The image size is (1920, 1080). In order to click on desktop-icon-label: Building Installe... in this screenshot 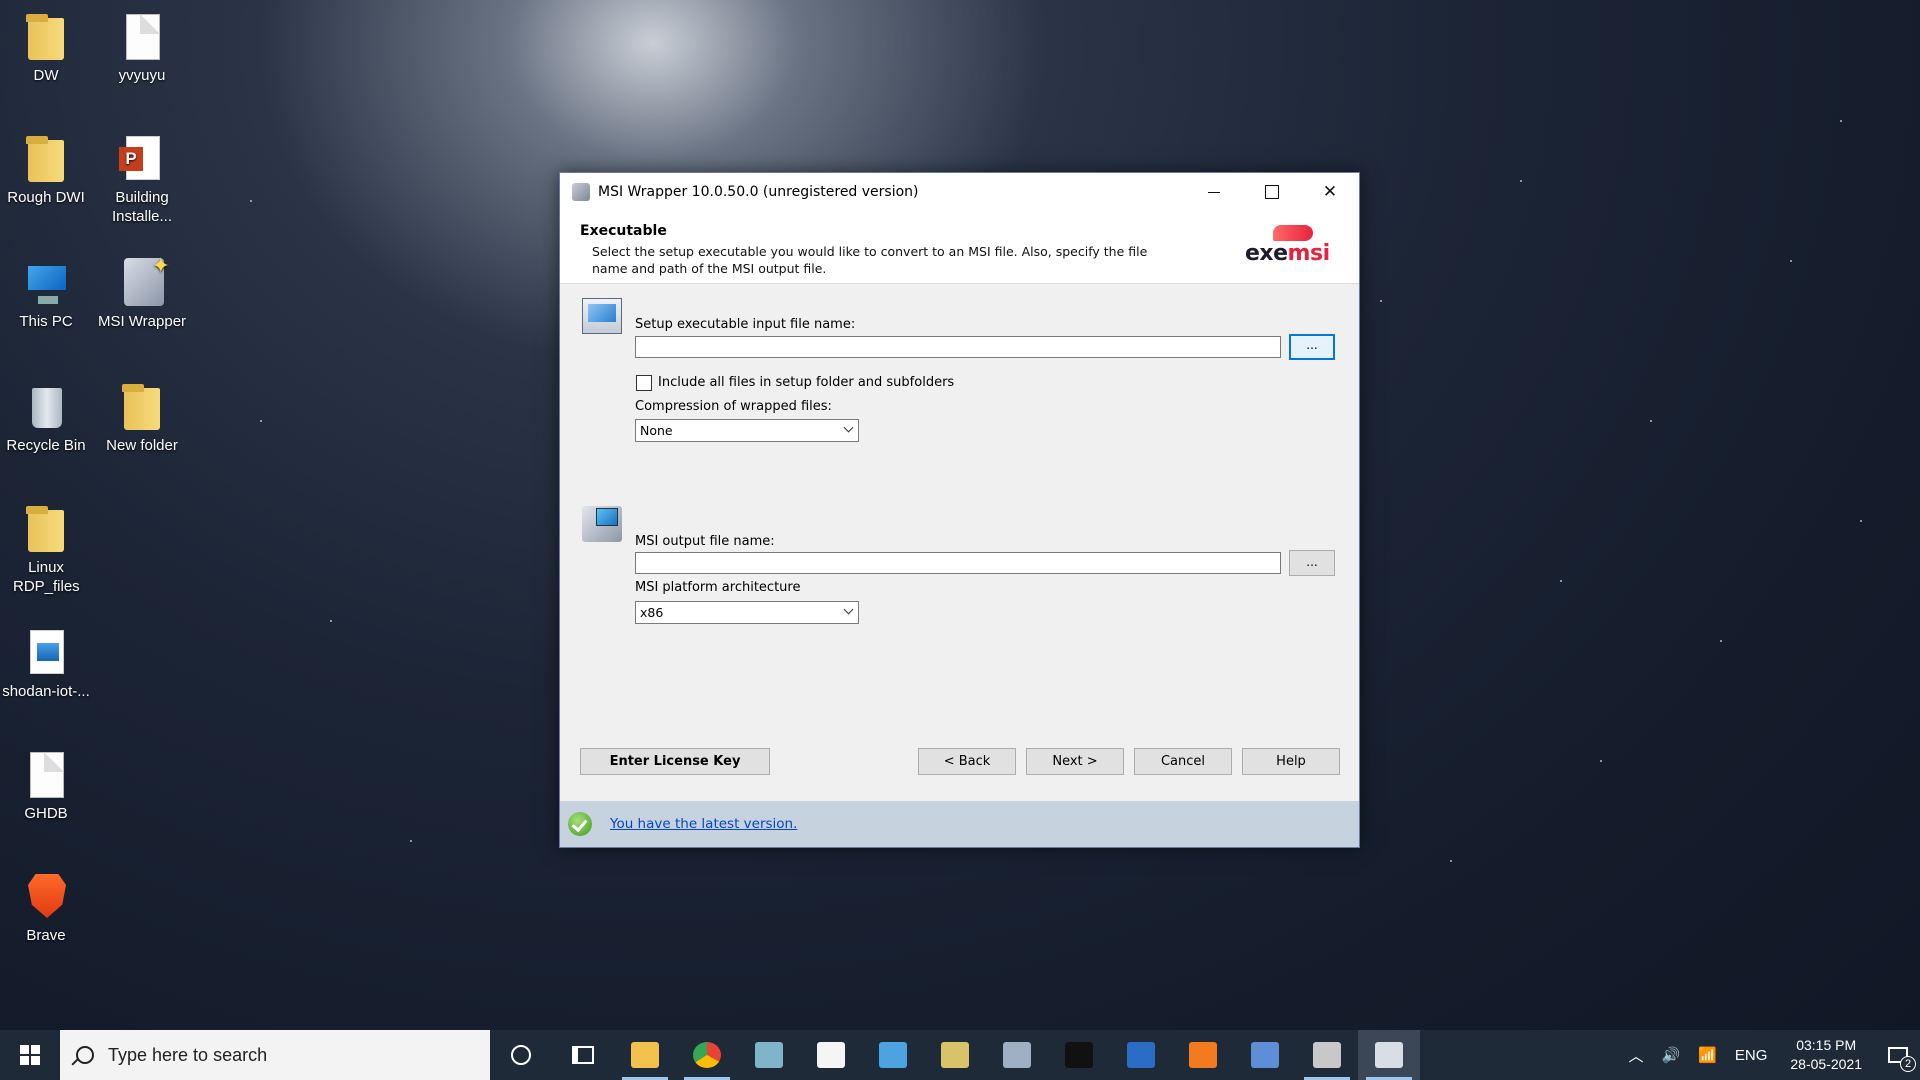, I will do `click(142, 207)`.